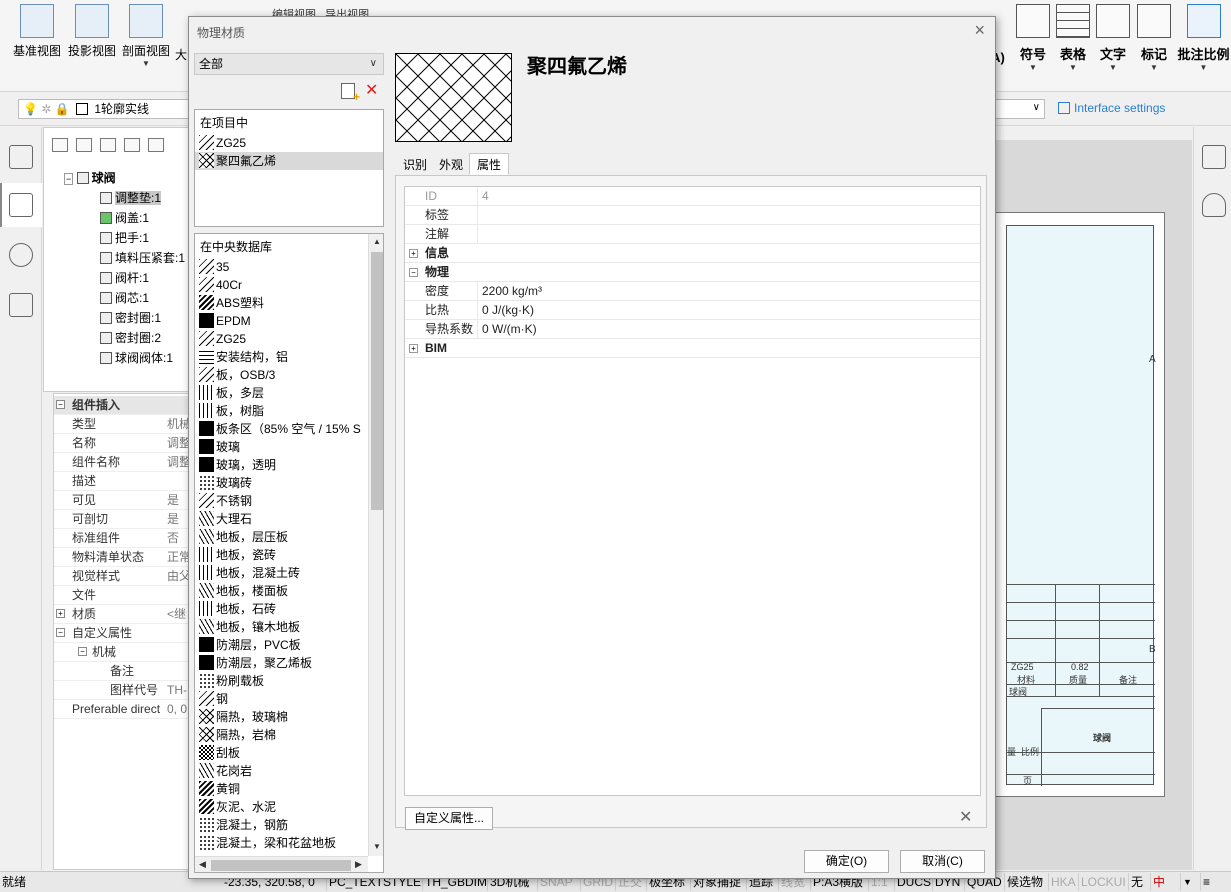 The height and width of the screenshot is (892, 1231). What do you see at coordinates (284, 771) in the screenshot?
I see `list-item: 花岗岩` at bounding box center [284, 771].